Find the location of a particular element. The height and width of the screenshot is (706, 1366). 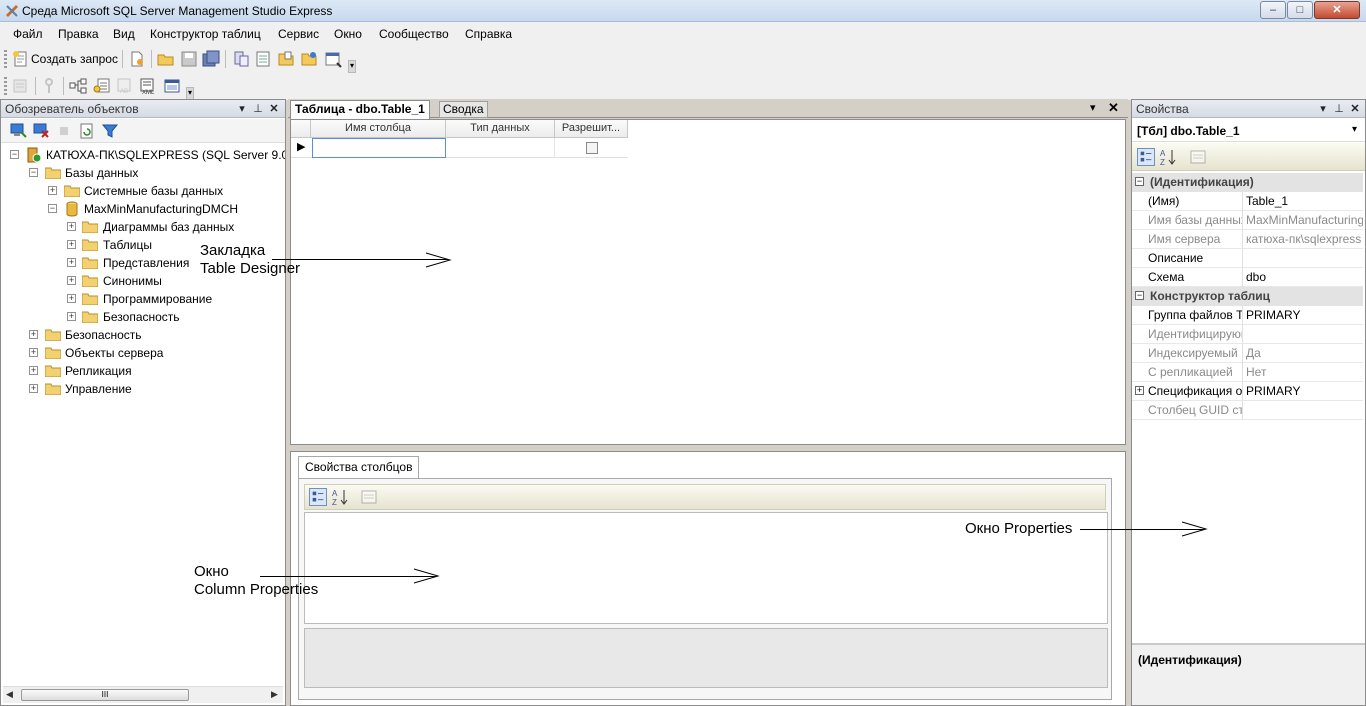

save-all-icon is located at coordinates (211, 59).